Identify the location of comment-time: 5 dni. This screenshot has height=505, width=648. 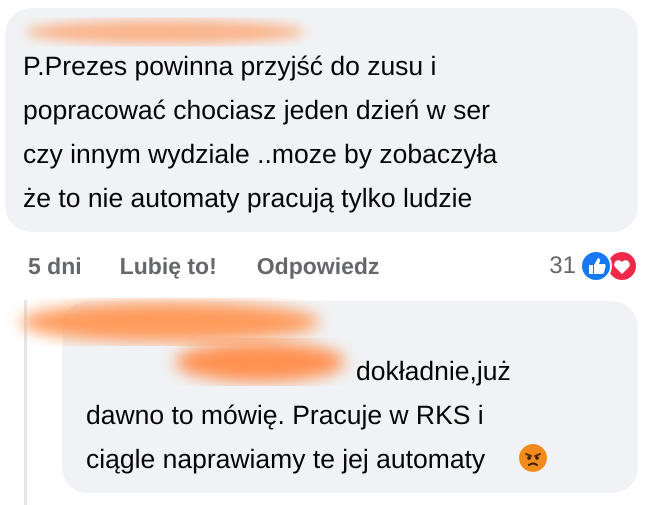
(55, 266).